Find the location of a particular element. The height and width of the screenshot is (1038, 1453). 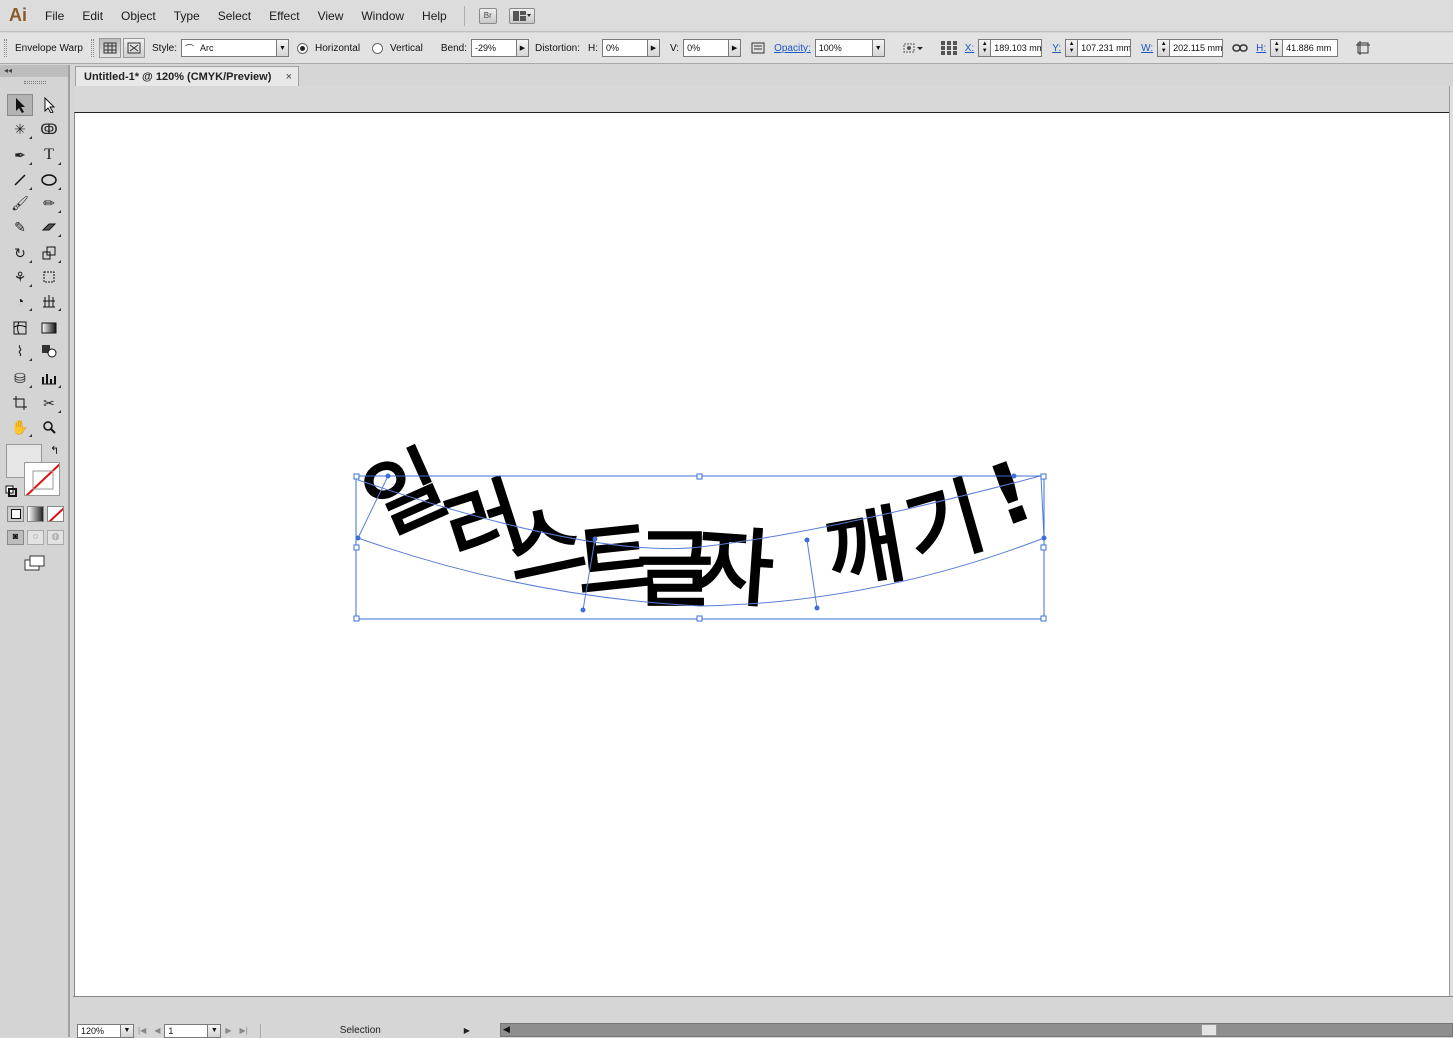

envelope-options-icon is located at coordinates (758, 48).